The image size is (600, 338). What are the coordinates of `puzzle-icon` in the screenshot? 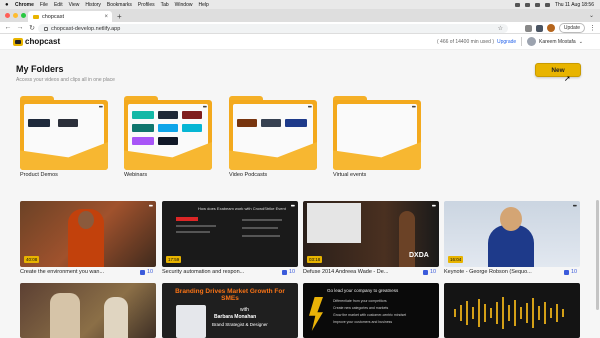 It's located at (539, 28).